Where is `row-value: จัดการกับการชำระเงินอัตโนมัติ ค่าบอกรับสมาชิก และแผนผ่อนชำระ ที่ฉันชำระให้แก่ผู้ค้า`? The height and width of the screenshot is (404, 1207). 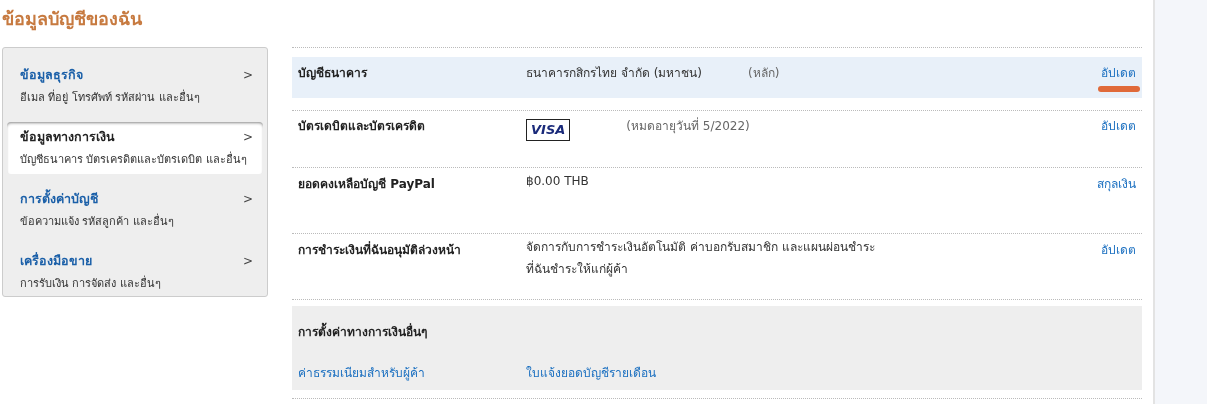 row-value: จัดการกับการชำระเงินอัตโนมัติ ค่าบอกรับสมาชิก และแผนผ่อนชำระ ที่ฉันชำระให้แก่ผู้ค้า is located at coordinates (700, 259).